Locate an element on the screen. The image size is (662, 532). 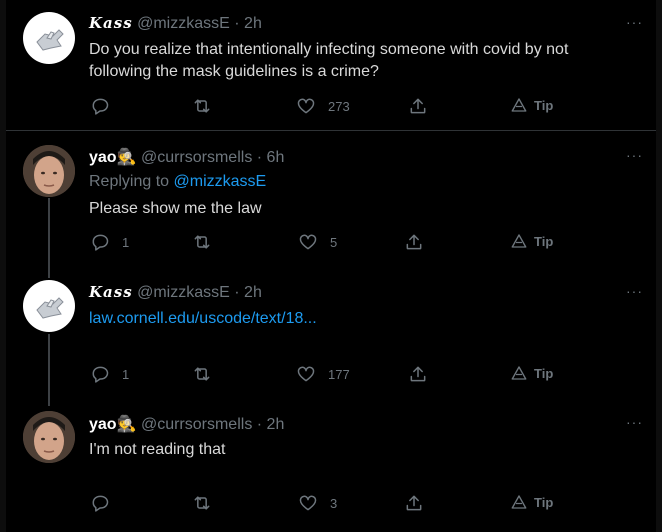
timestamp: 6h is located at coordinates (276, 157).